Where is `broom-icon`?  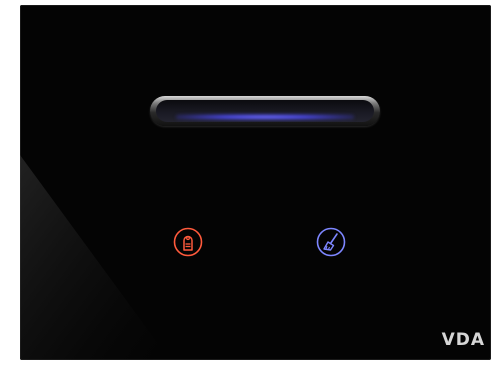 broom-icon is located at coordinates (331, 242).